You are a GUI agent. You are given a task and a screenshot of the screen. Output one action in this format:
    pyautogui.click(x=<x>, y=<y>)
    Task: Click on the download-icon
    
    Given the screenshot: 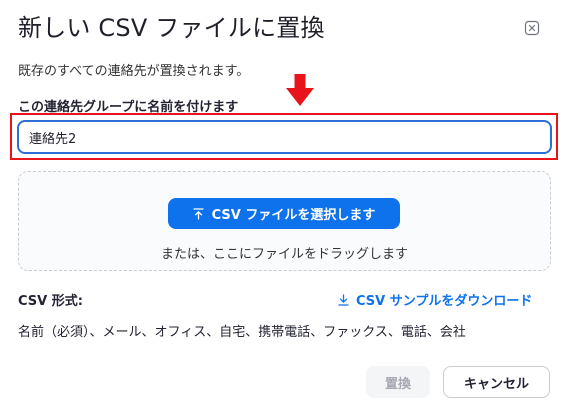 What is the action you would take?
    pyautogui.click(x=343, y=299)
    